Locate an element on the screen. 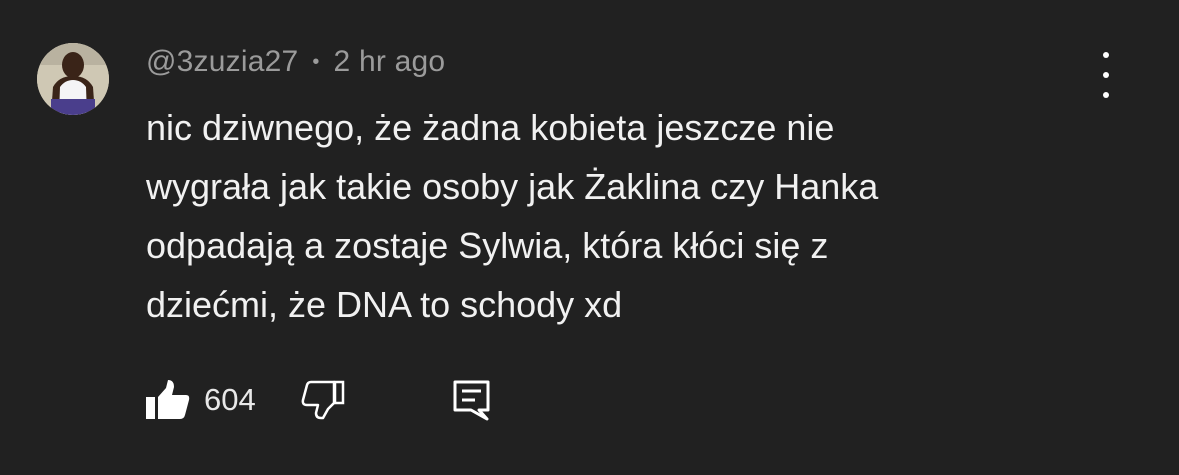 The width and height of the screenshot is (1179, 475). avatar-image is located at coordinates (73, 79).